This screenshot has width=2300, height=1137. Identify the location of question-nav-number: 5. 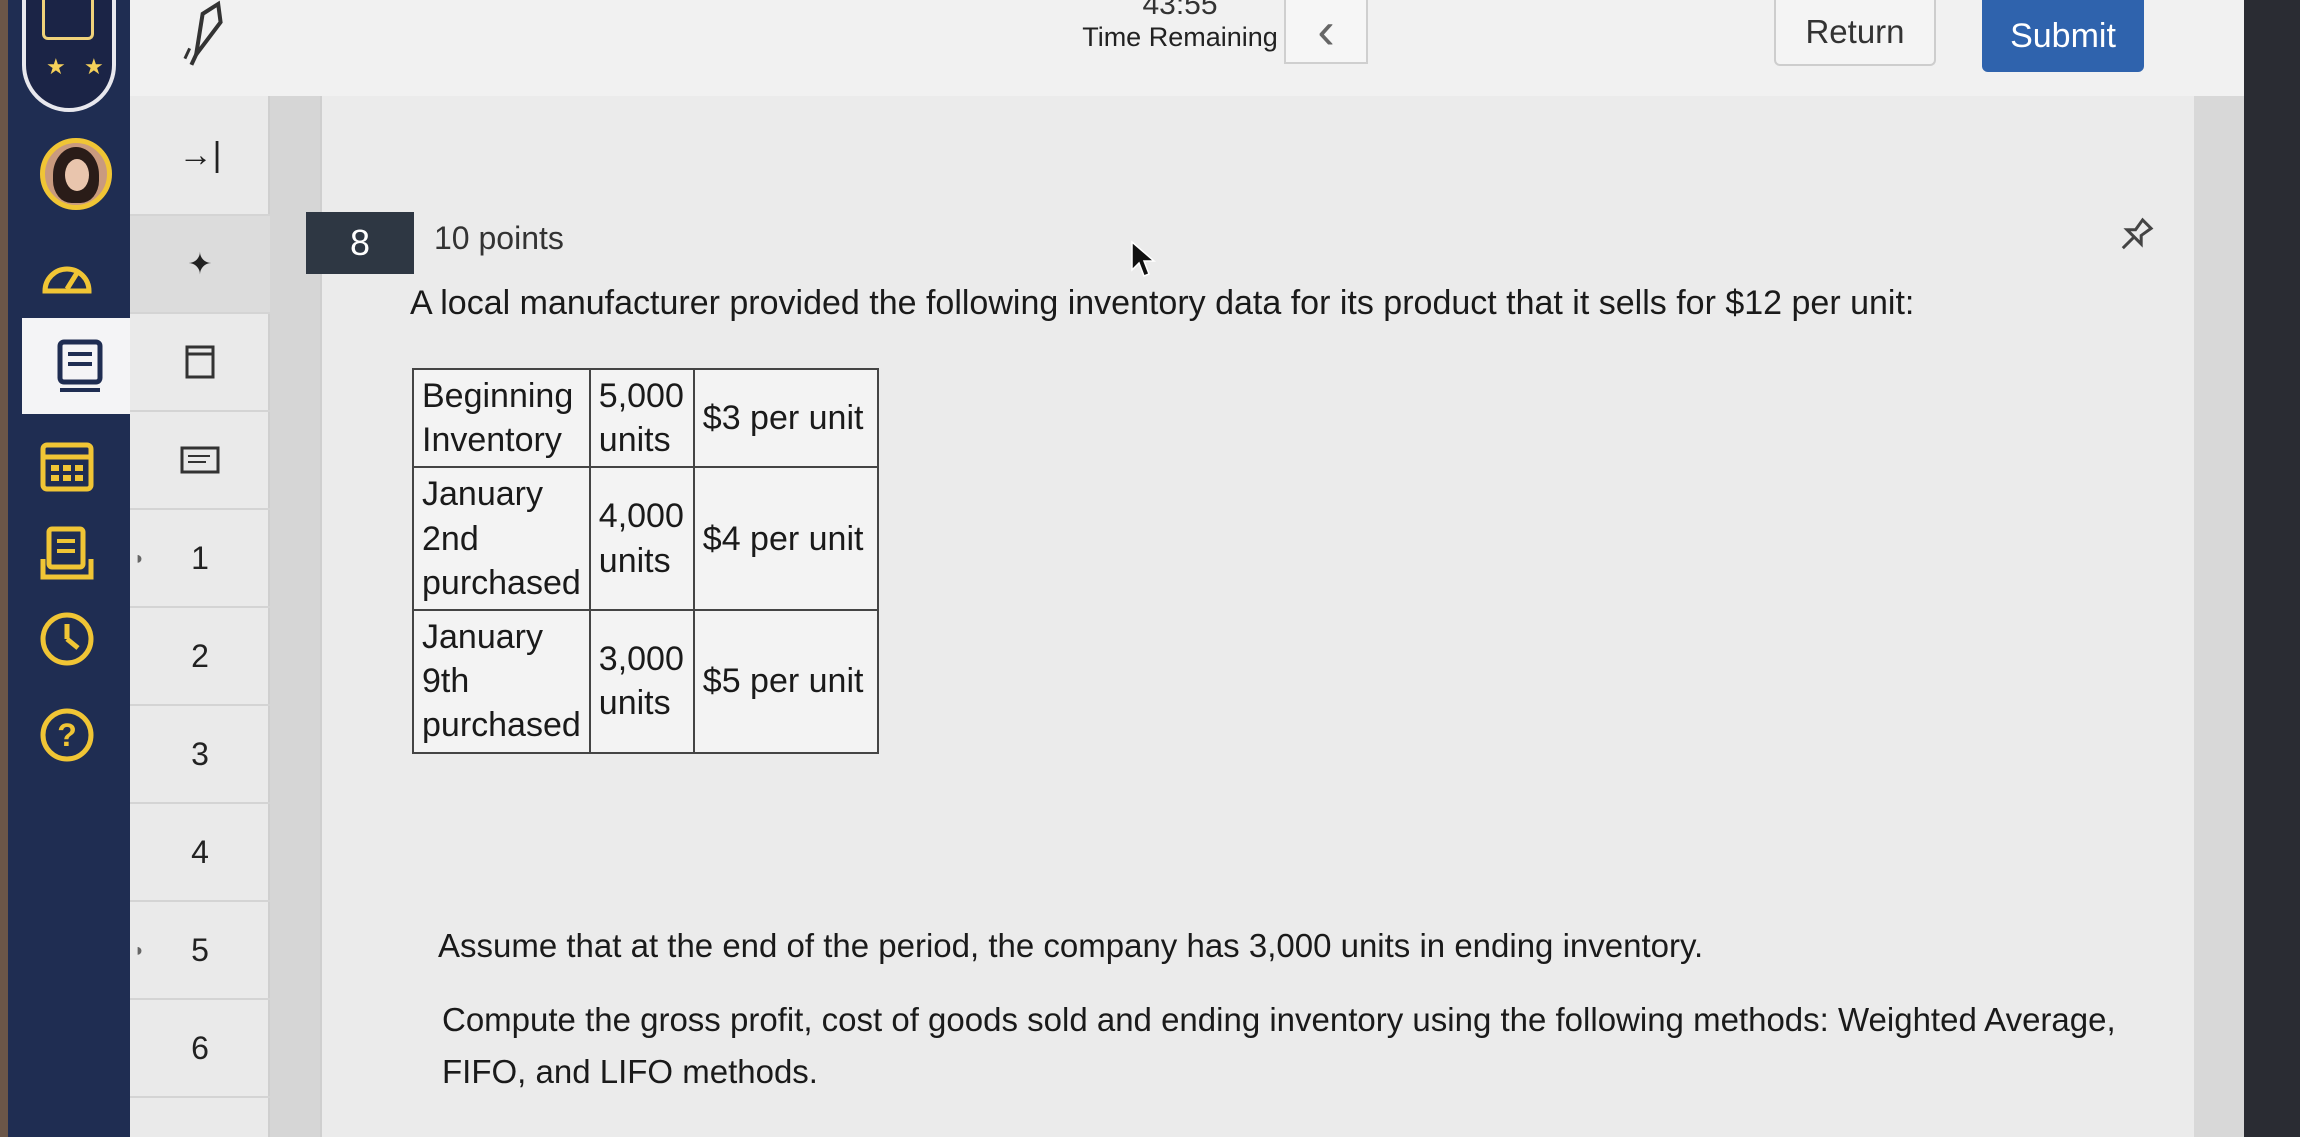
(200, 949).